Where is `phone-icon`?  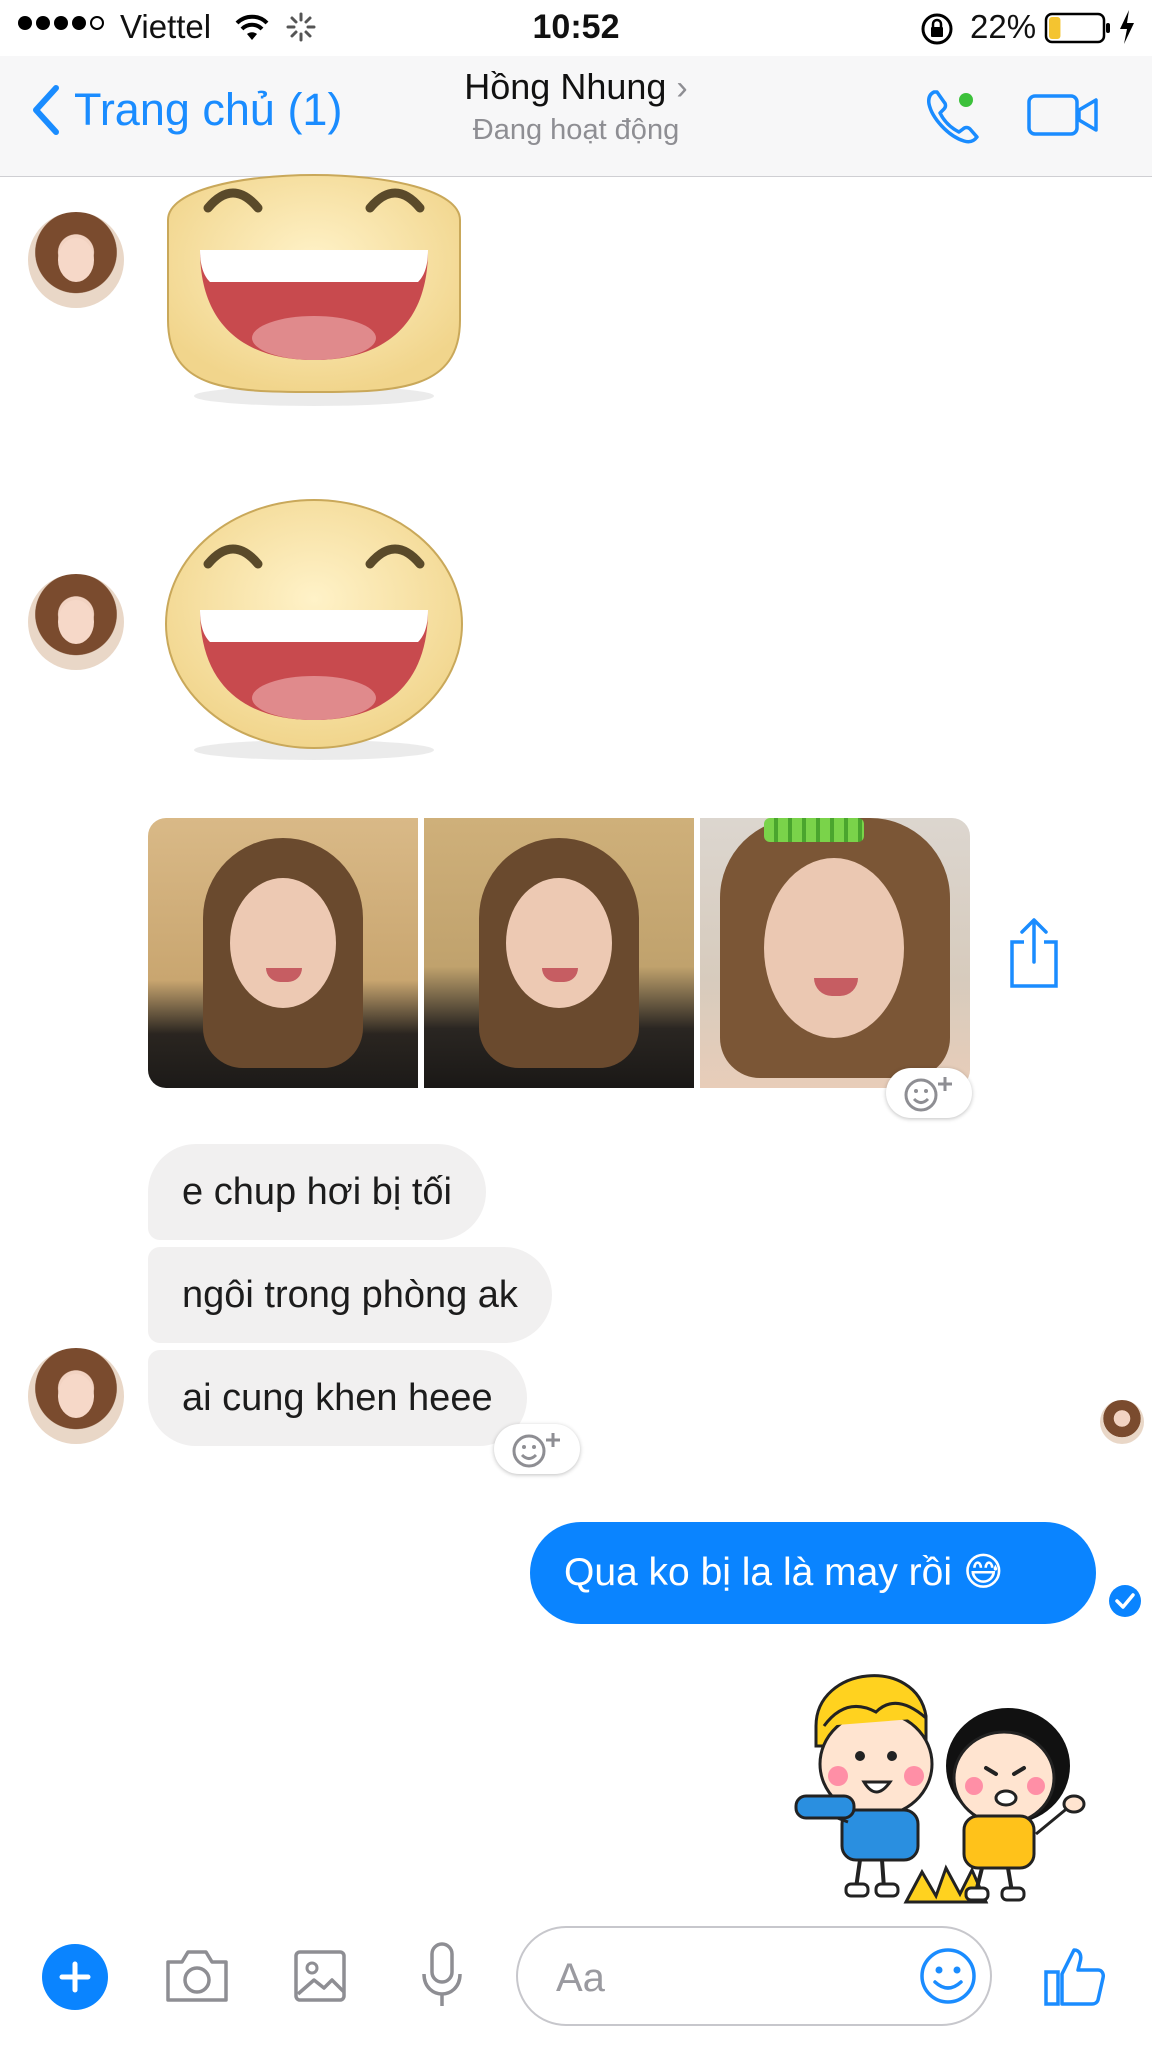 phone-icon is located at coordinates (953, 117).